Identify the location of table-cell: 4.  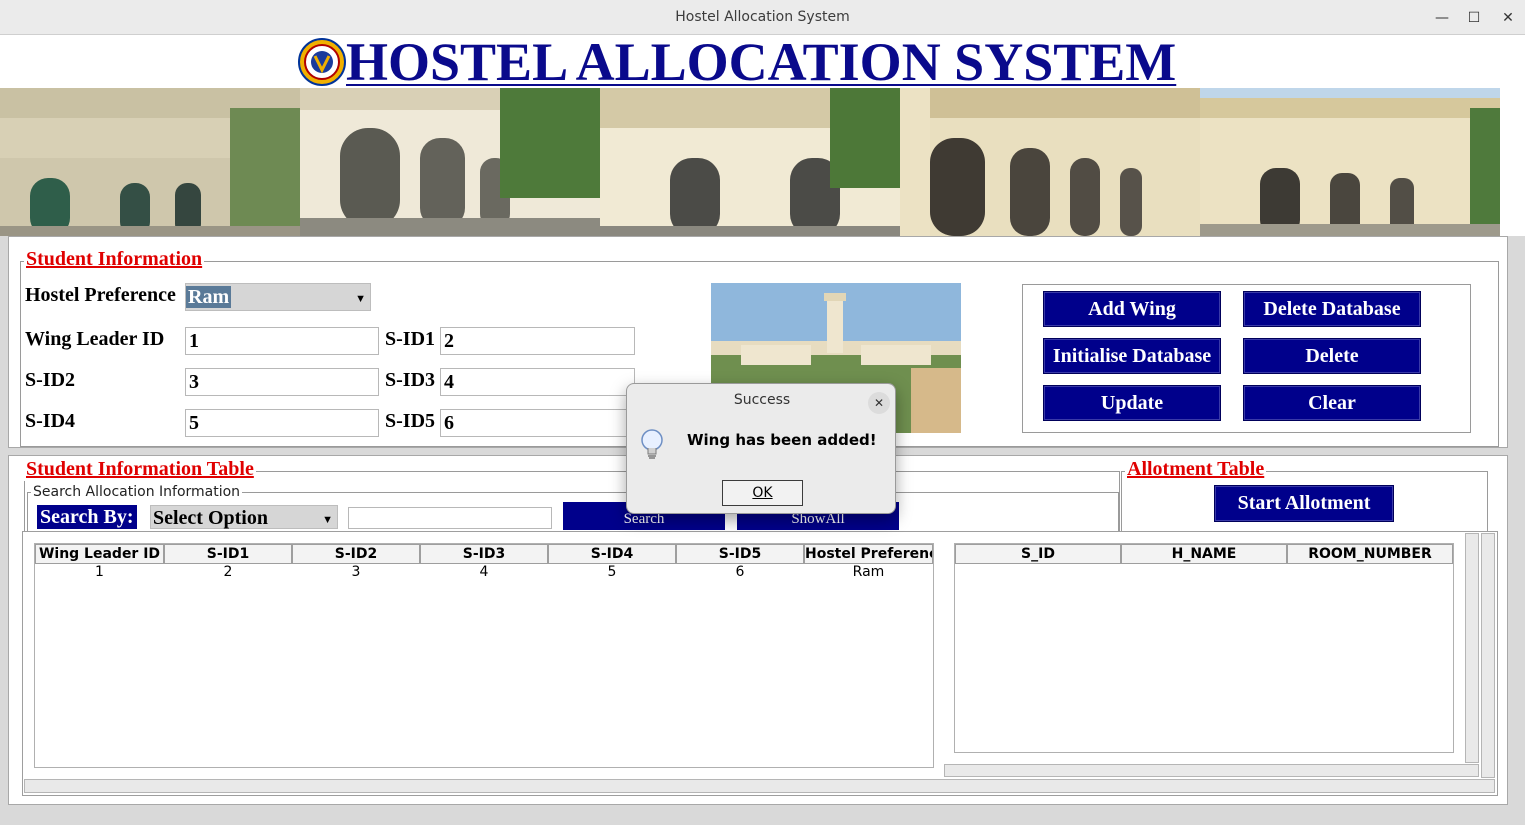
(484, 572).